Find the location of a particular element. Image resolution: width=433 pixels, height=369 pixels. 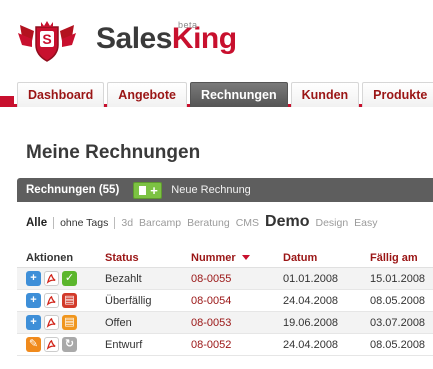

tag-item: CMS is located at coordinates (247, 223).